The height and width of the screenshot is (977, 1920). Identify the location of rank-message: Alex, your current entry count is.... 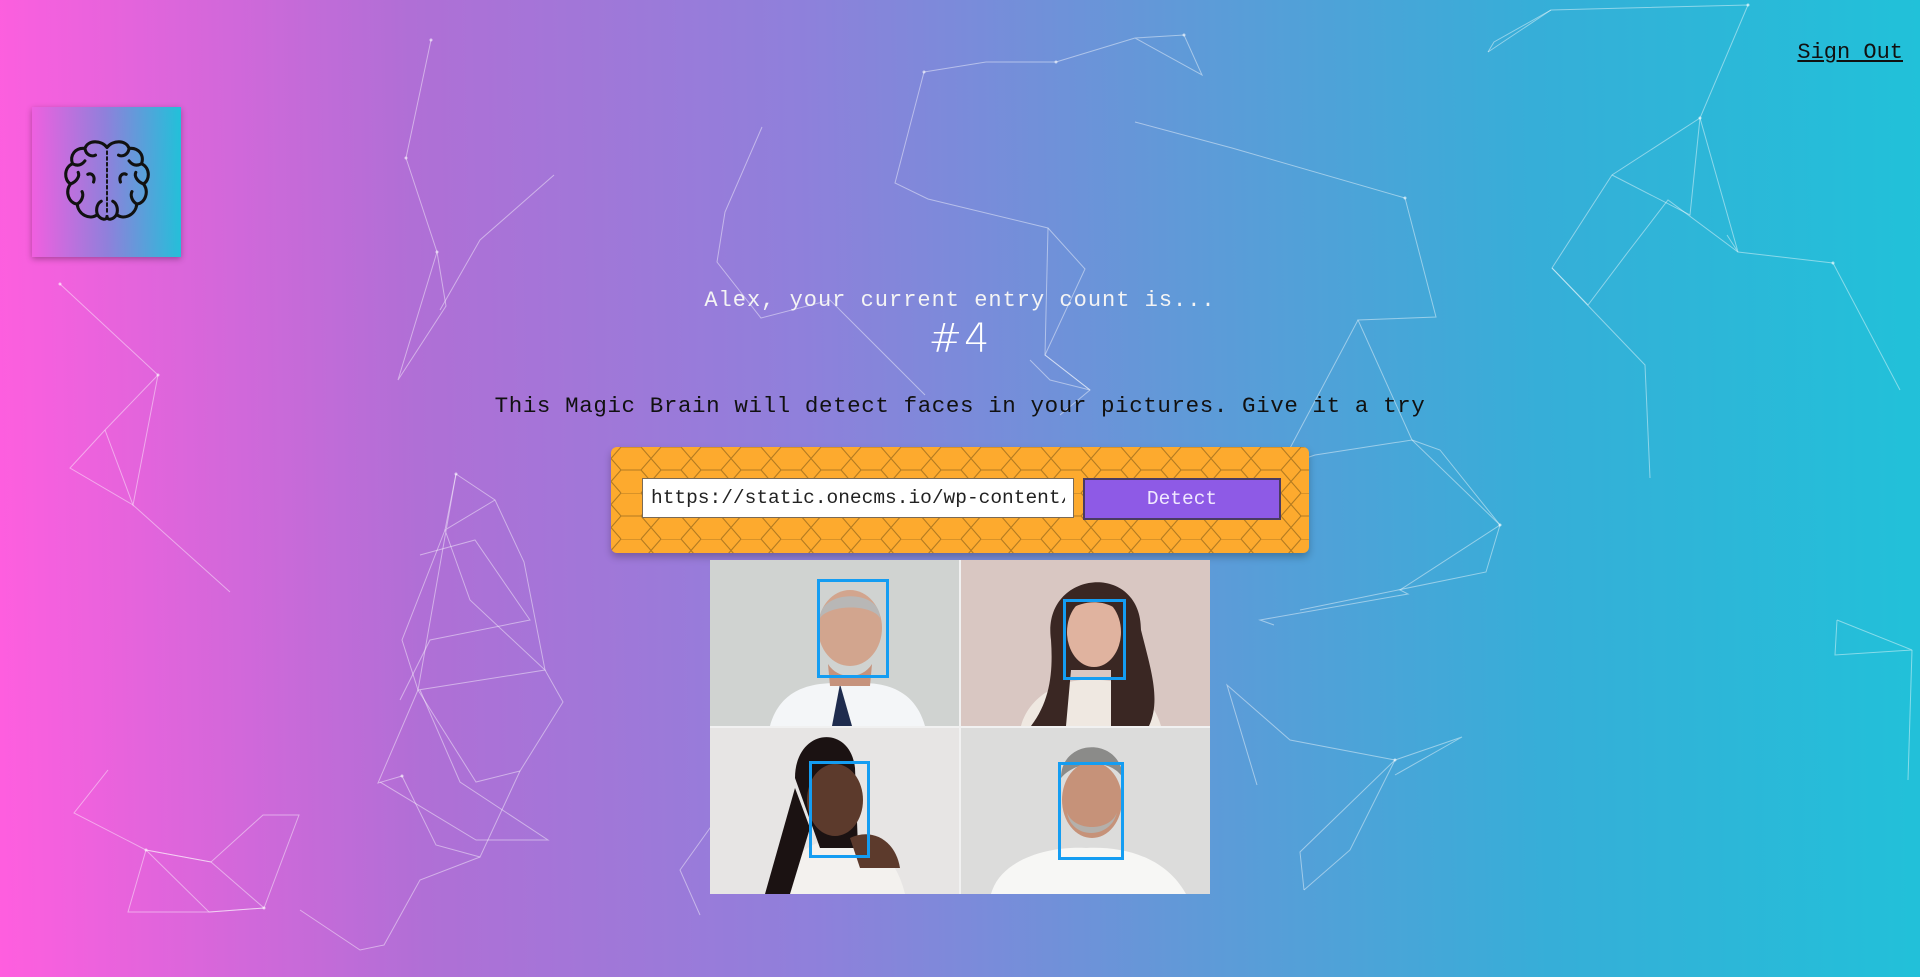
(960, 300).